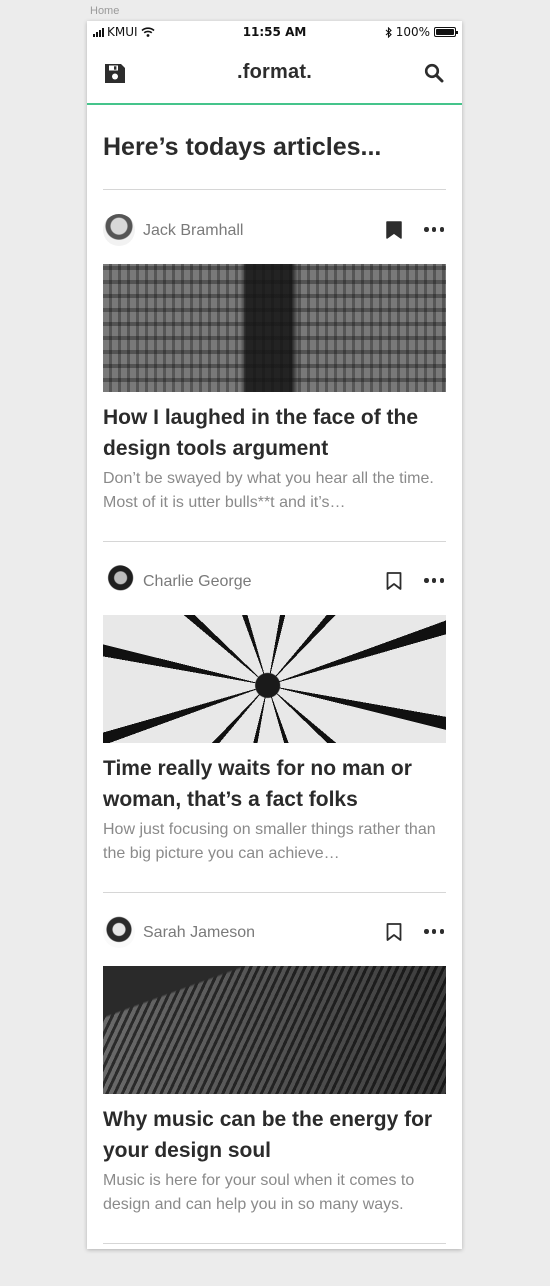  What do you see at coordinates (446, 32) in the screenshot?
I see `battery-icon` at bounding box center [446, 32].